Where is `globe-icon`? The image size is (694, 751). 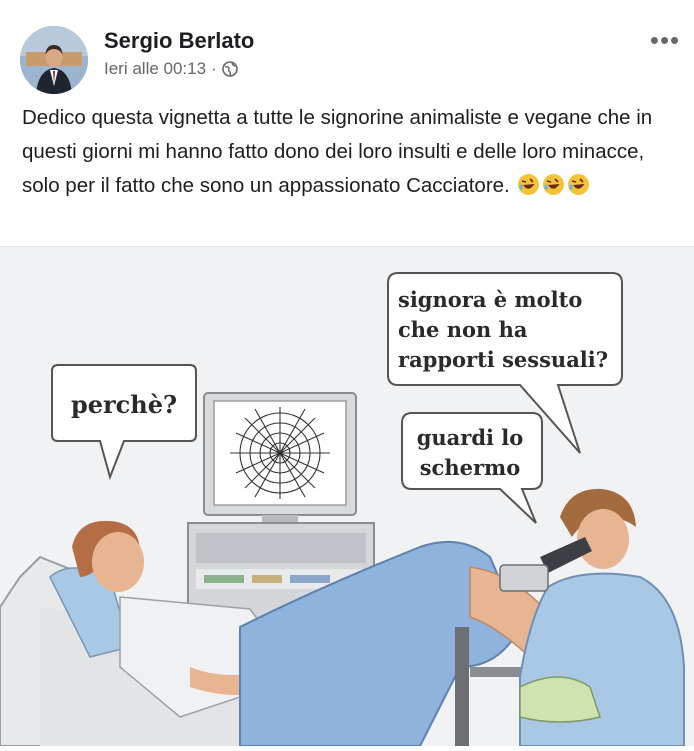
globe-icon is located at coordinates (229, 69).